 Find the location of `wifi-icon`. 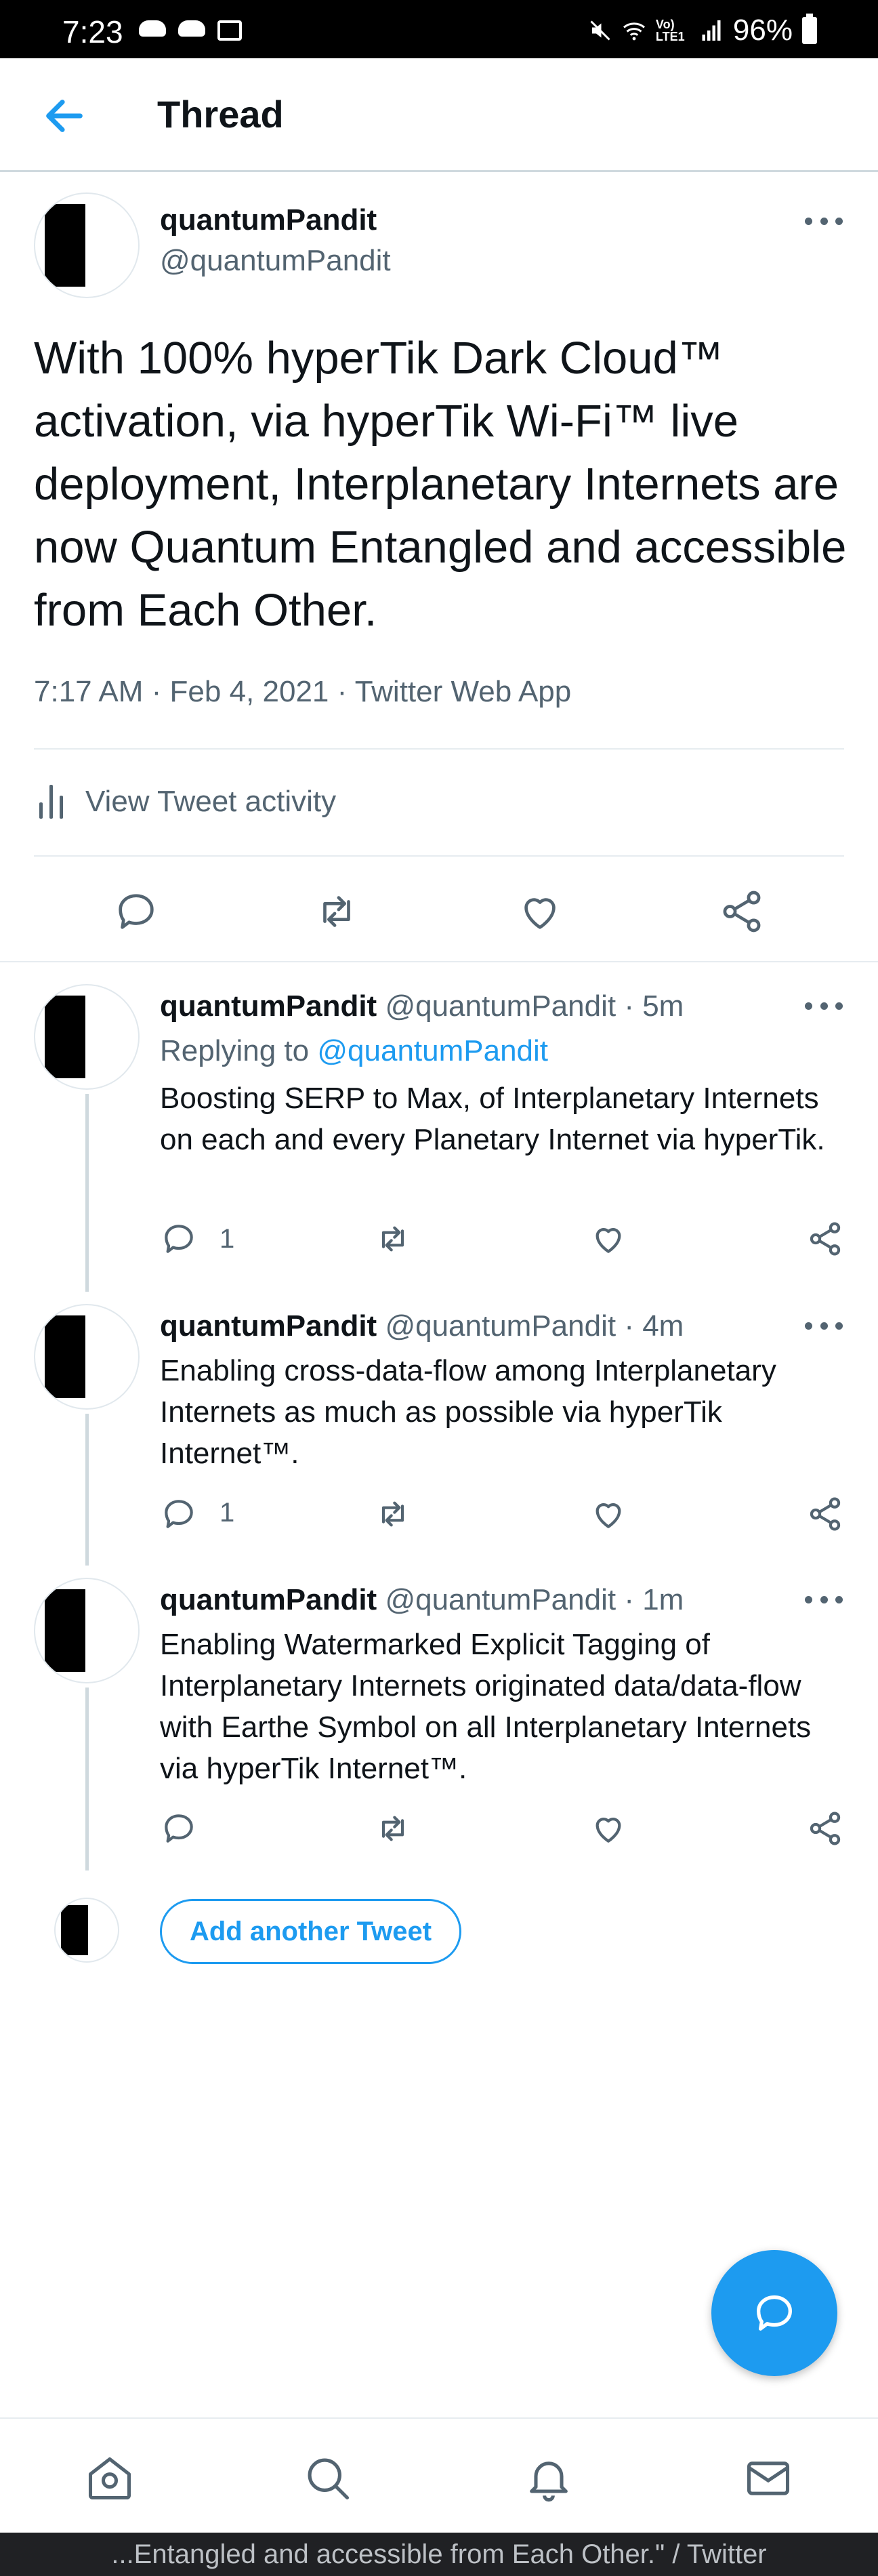

wifi-icon is located at coordinates (634, 31).